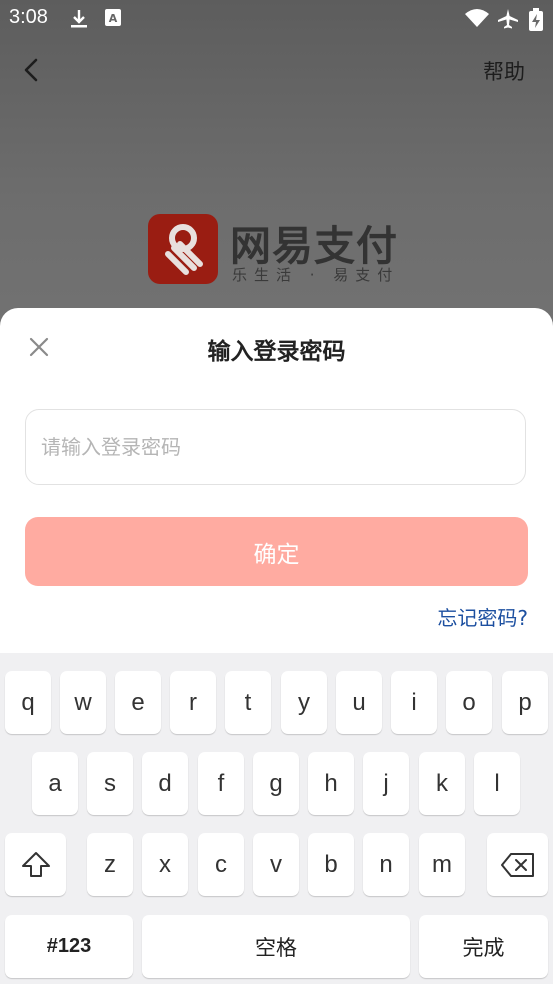  I want to click on symbols-key: #123, so click(69, 946).